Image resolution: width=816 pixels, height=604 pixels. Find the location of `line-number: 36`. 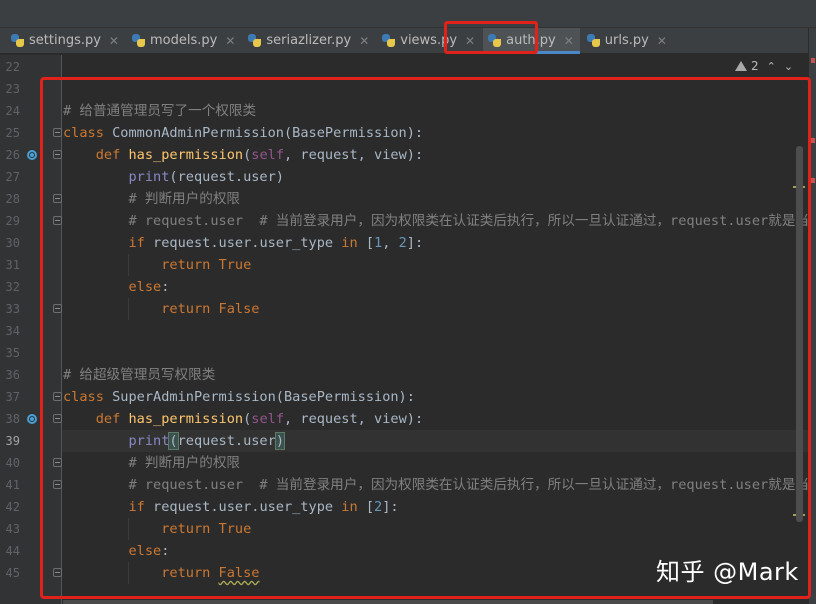

line-number: 36 is located at coordinates (12, 375).